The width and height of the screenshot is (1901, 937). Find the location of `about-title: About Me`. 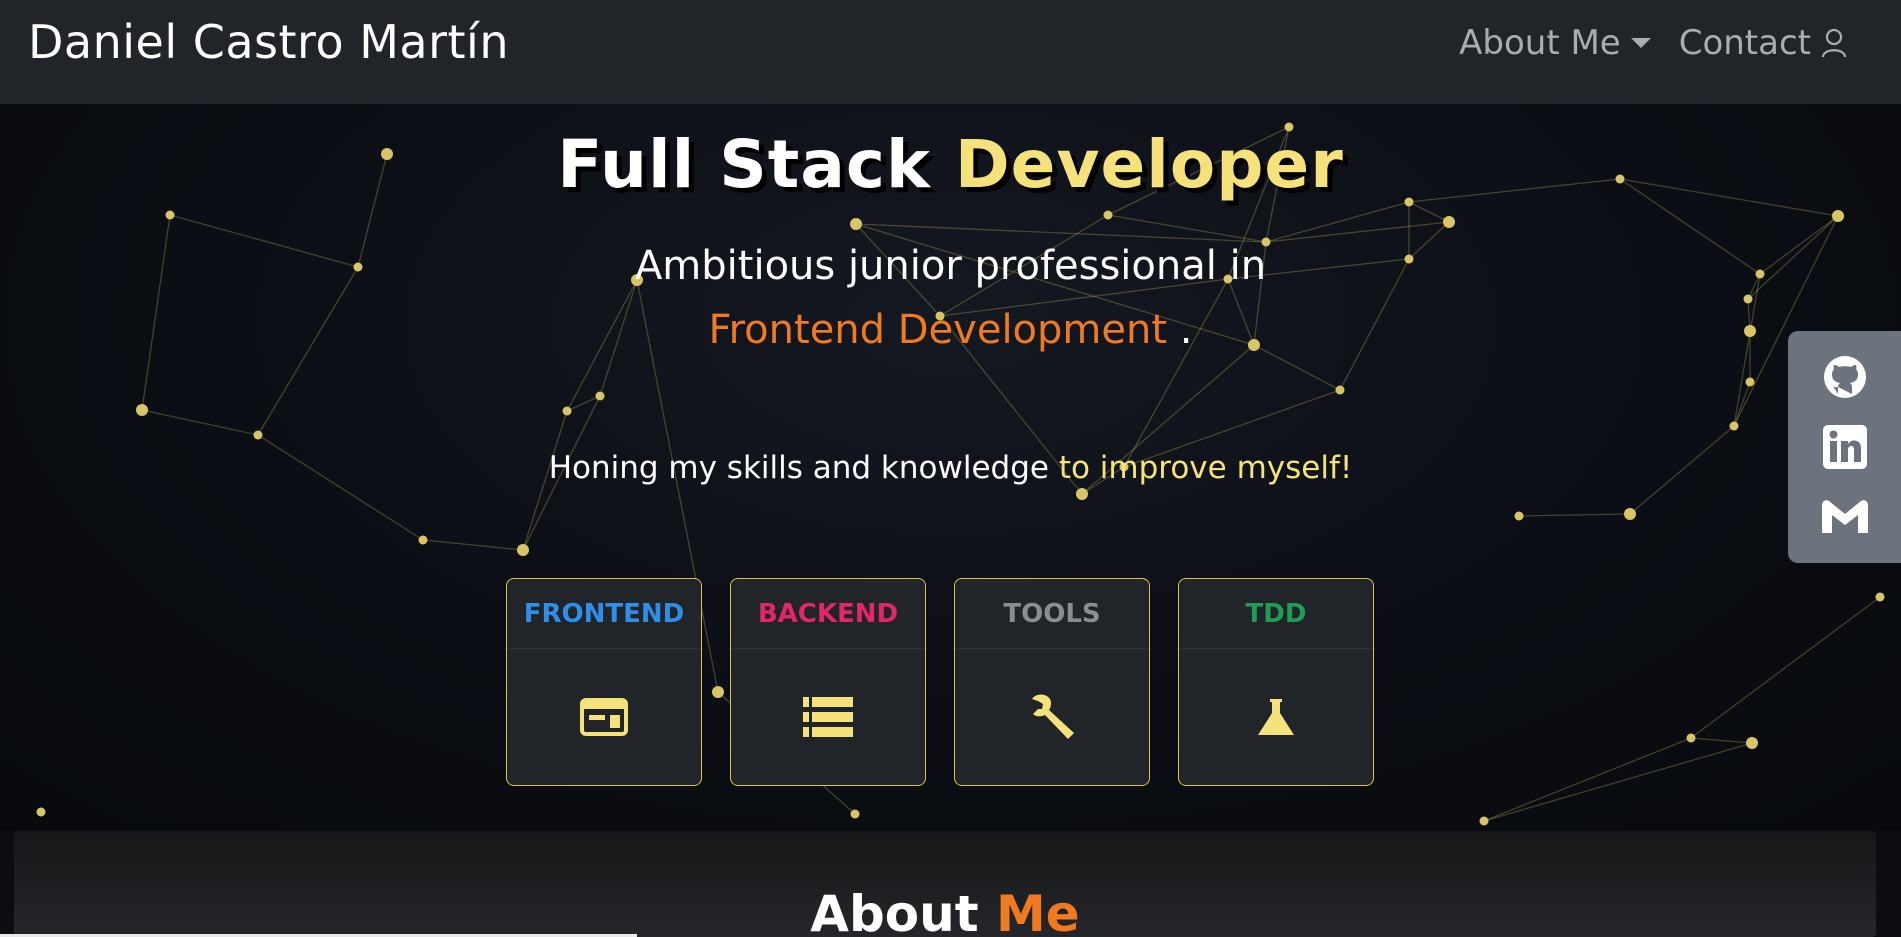

about-title: About Me is located at coordinates (945, 911).